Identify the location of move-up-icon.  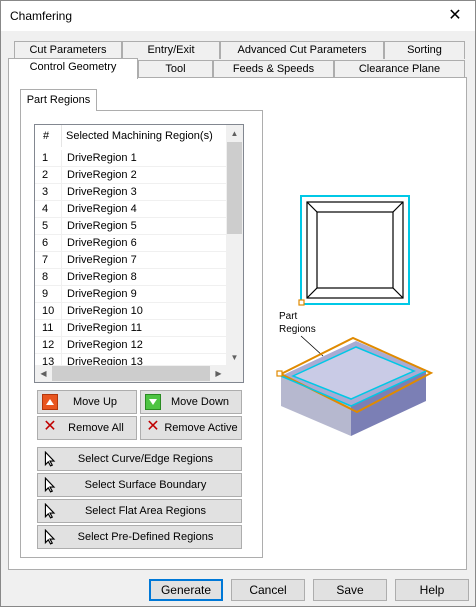
(50, 402).